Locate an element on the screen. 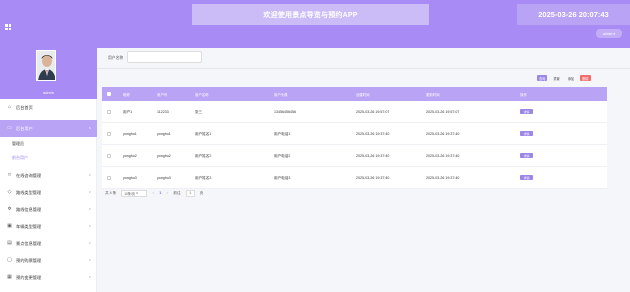  monitor-icon: ▭ is located at coordinates (9, 128).